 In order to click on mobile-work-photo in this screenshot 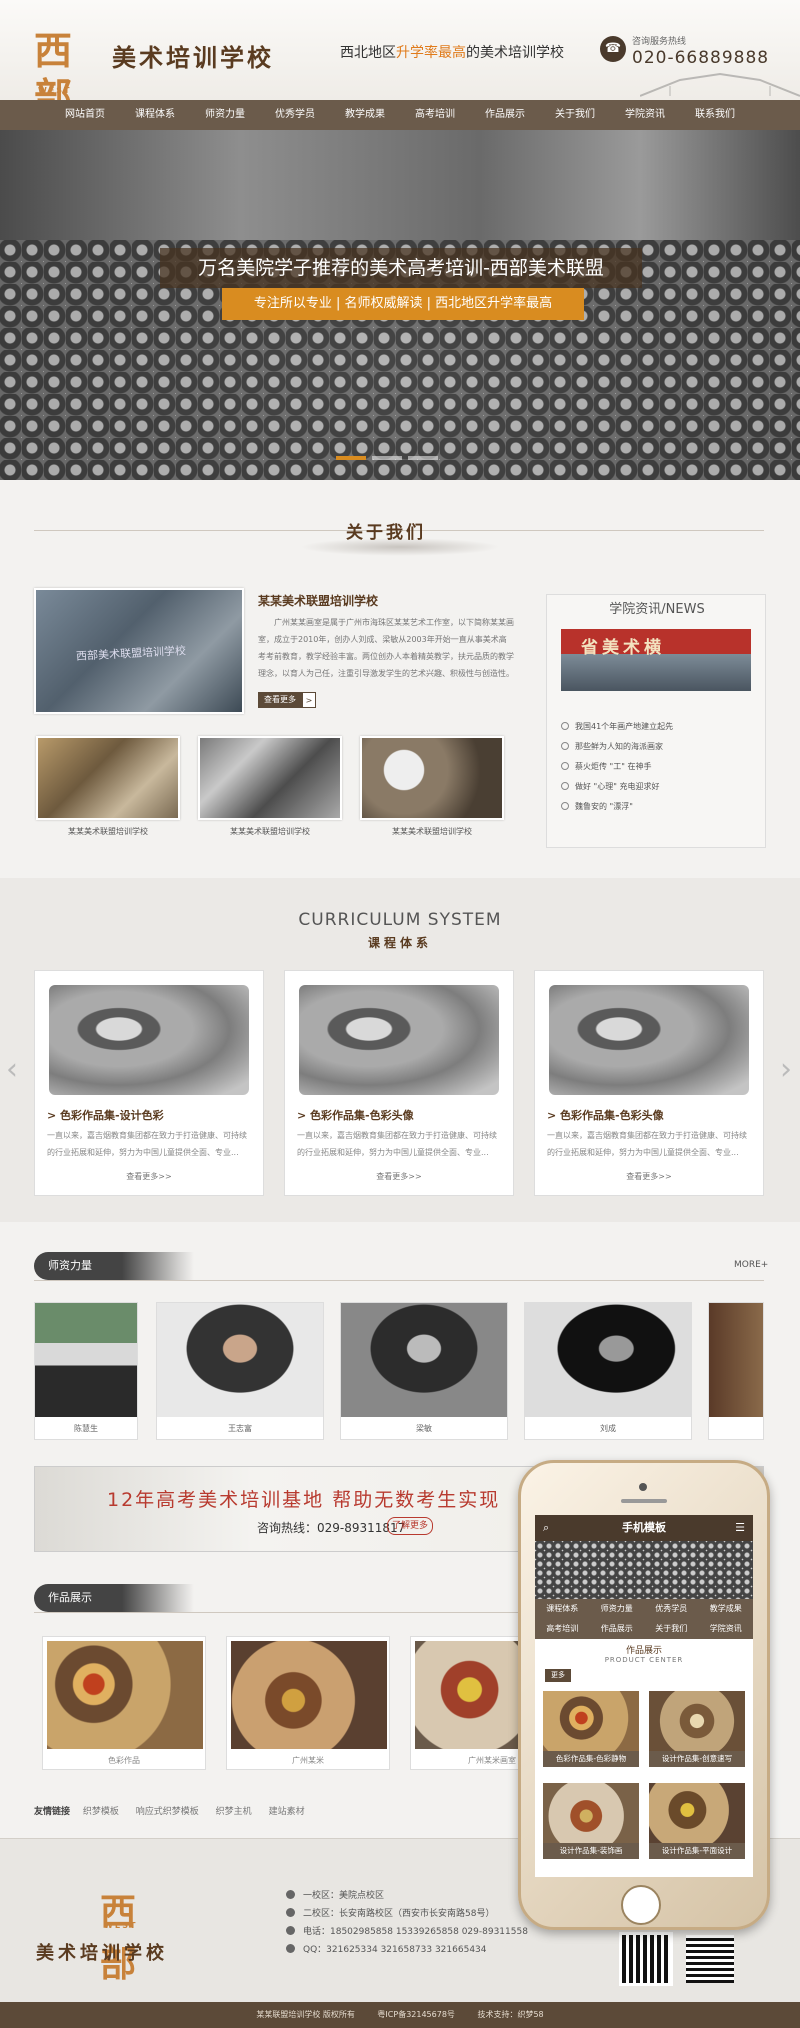, I will do `click(697, 1813)`.